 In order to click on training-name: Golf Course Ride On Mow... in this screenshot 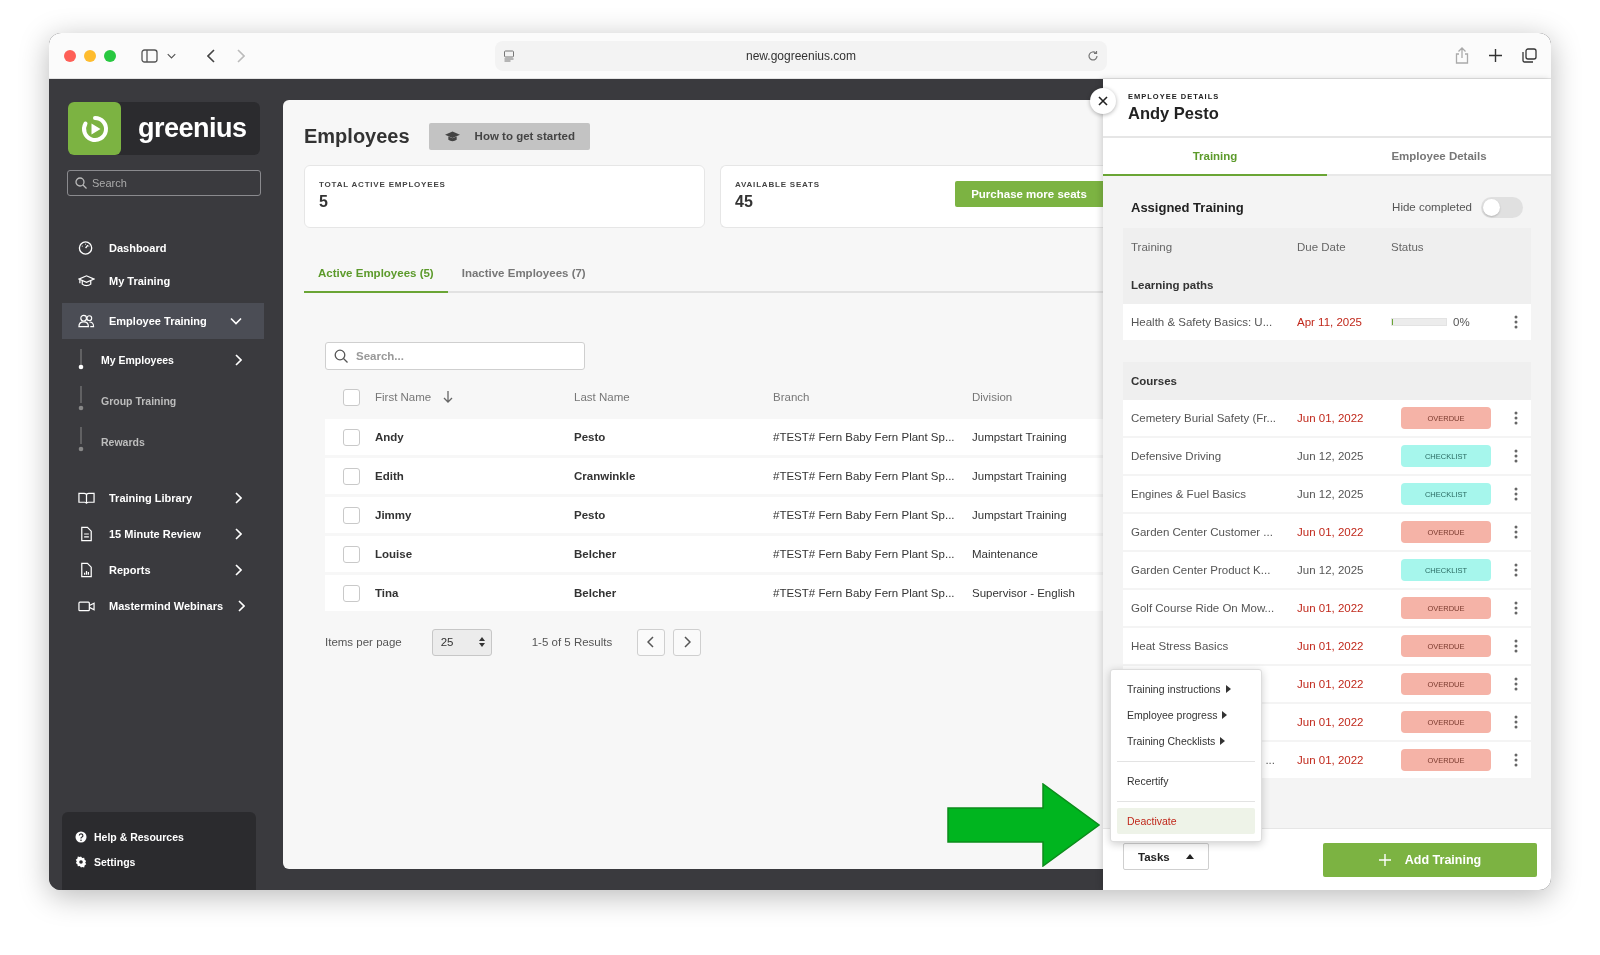, I will do `click(1203, 608)`.